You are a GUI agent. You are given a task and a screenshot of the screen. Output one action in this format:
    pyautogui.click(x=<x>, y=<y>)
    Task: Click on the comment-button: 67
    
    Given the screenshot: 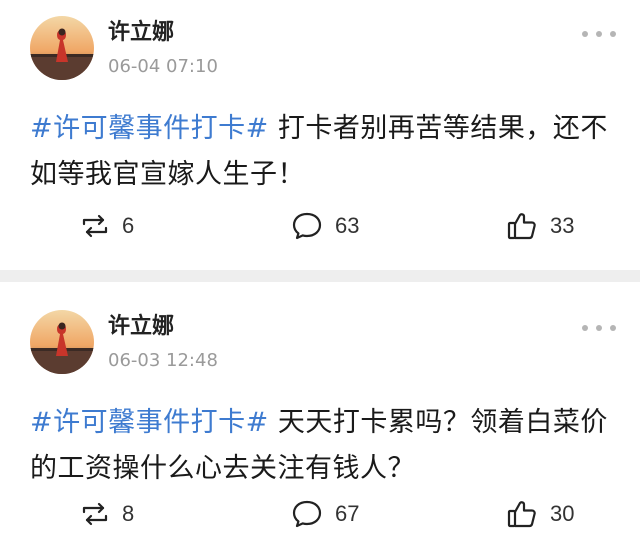 What is the action you would take?
    pyautogui.click(x=325, y=514)
    